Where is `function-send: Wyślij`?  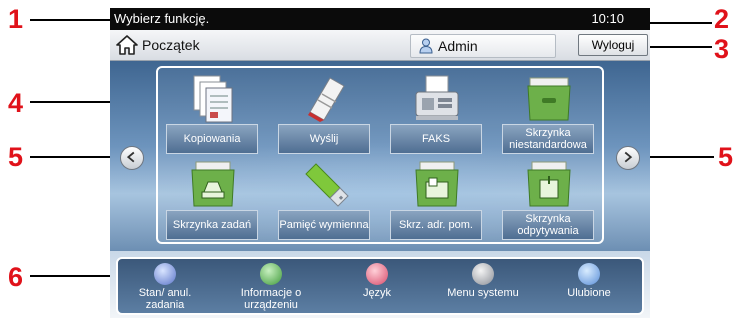 function-send: Wyślij is located at coordinates (325, 113).